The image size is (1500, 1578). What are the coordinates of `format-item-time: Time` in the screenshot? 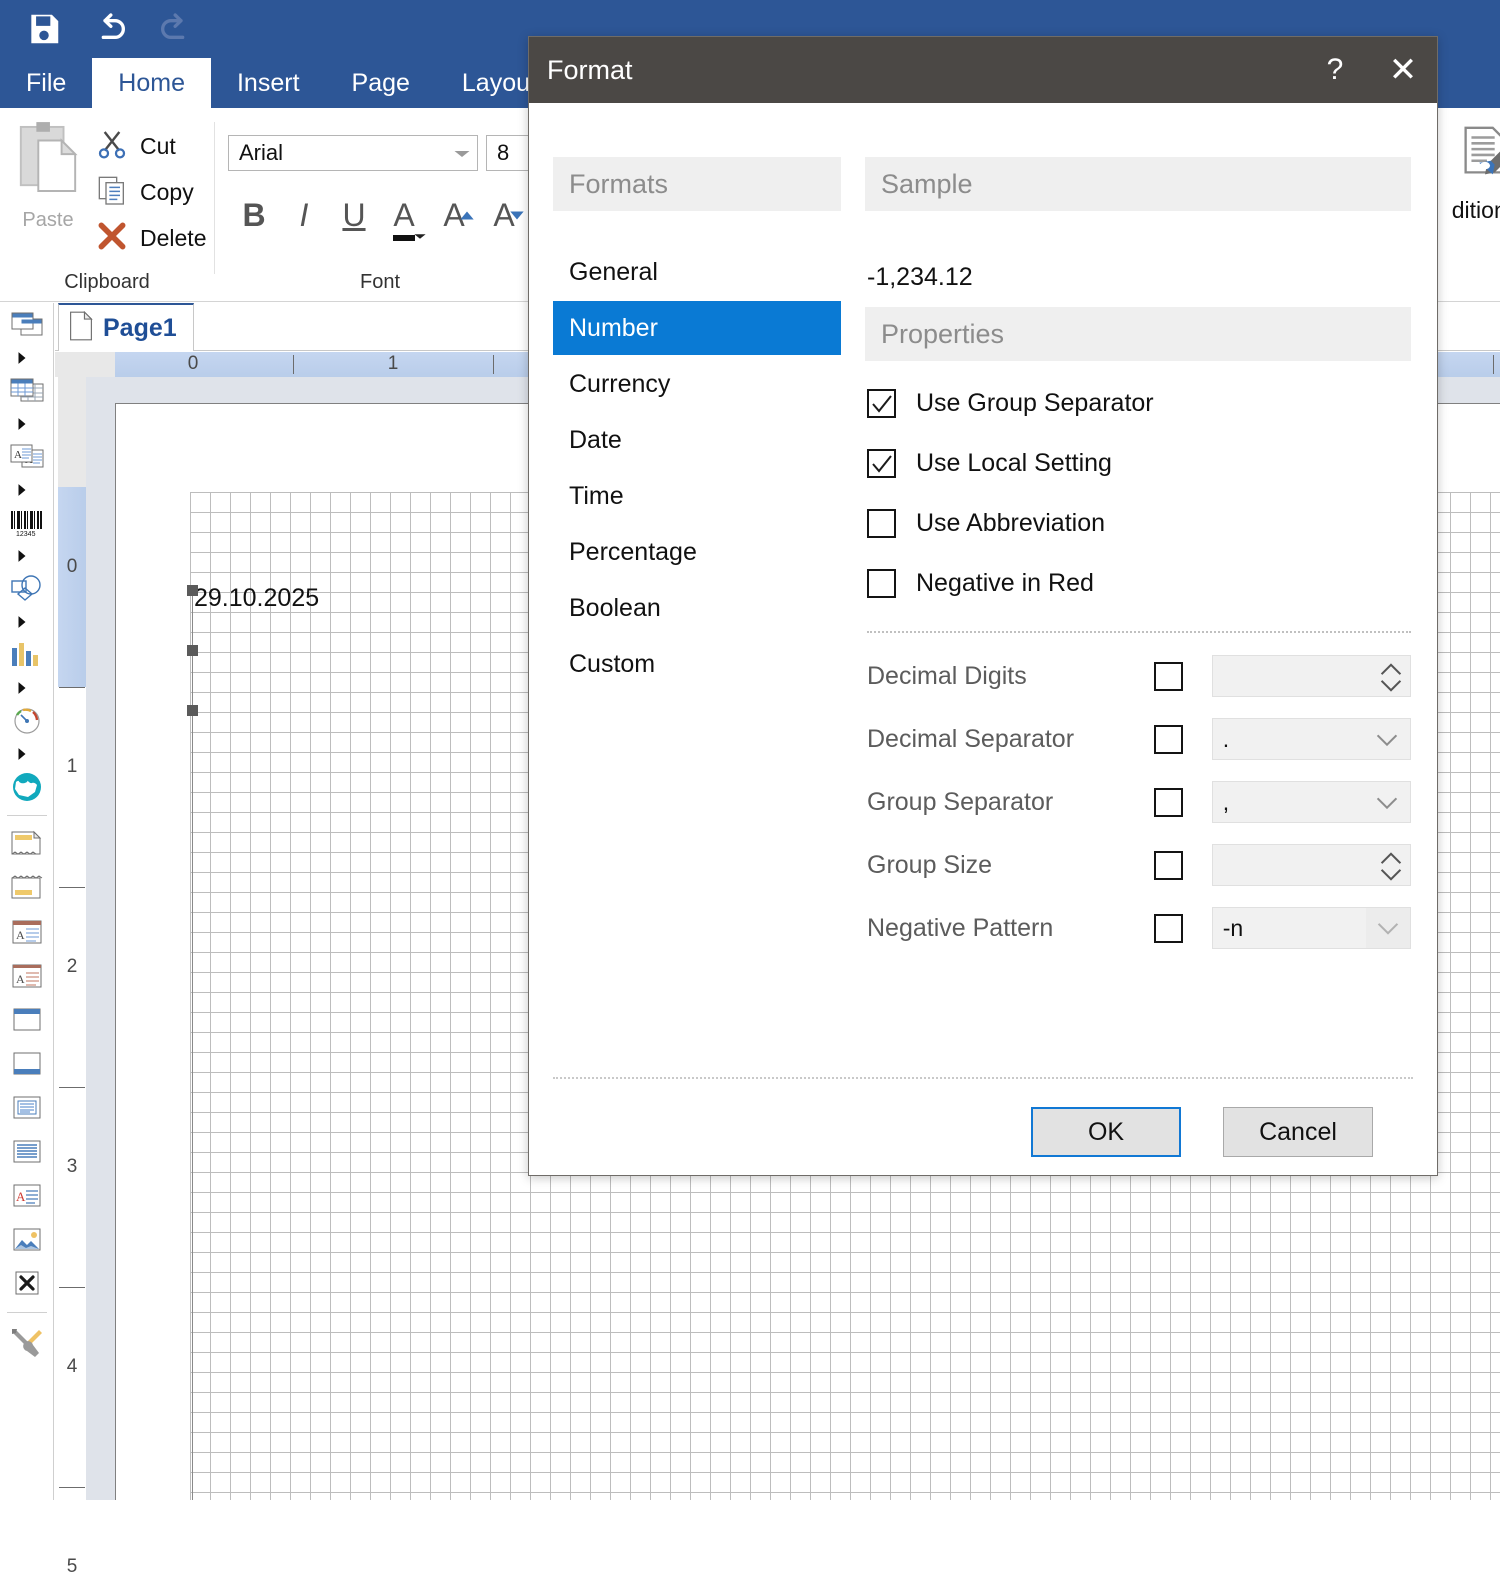 It's located at (697, 496).